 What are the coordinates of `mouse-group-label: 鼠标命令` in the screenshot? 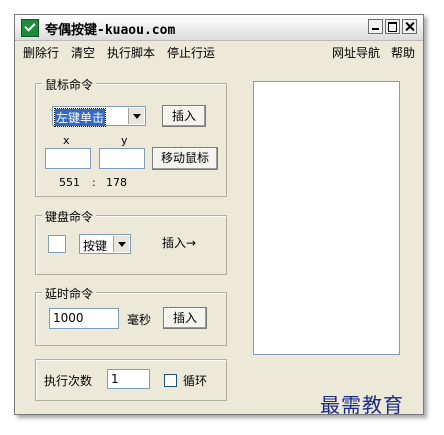 It's located at (69, 84).